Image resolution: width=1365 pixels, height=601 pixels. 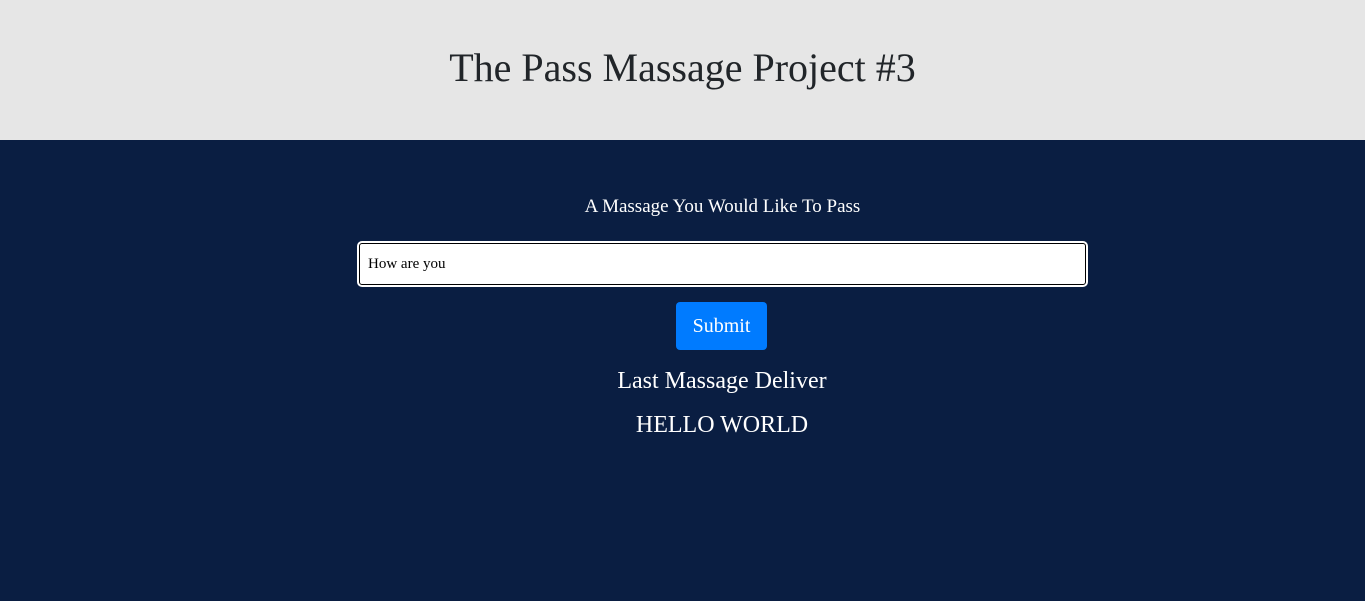 What do you see at coordinates (722, 381) in the screenshot?
I see `last-message-heading: Last Massage Deliver` at bounding box center [722, 381].